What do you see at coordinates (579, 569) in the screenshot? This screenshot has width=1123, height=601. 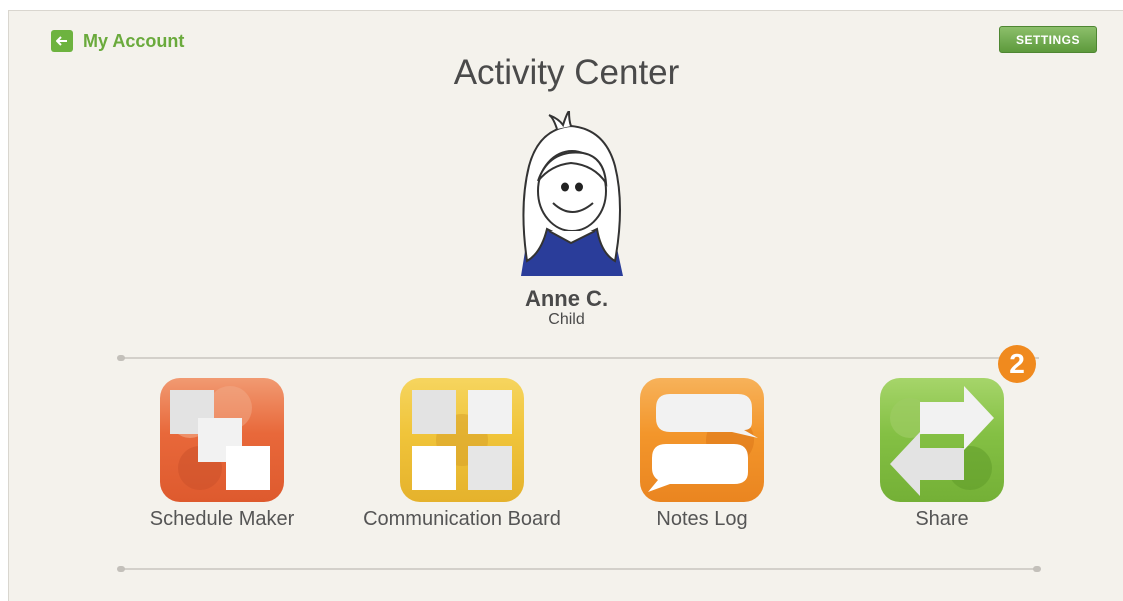 I see `bottom-divider` at bounding box center [579, 569].